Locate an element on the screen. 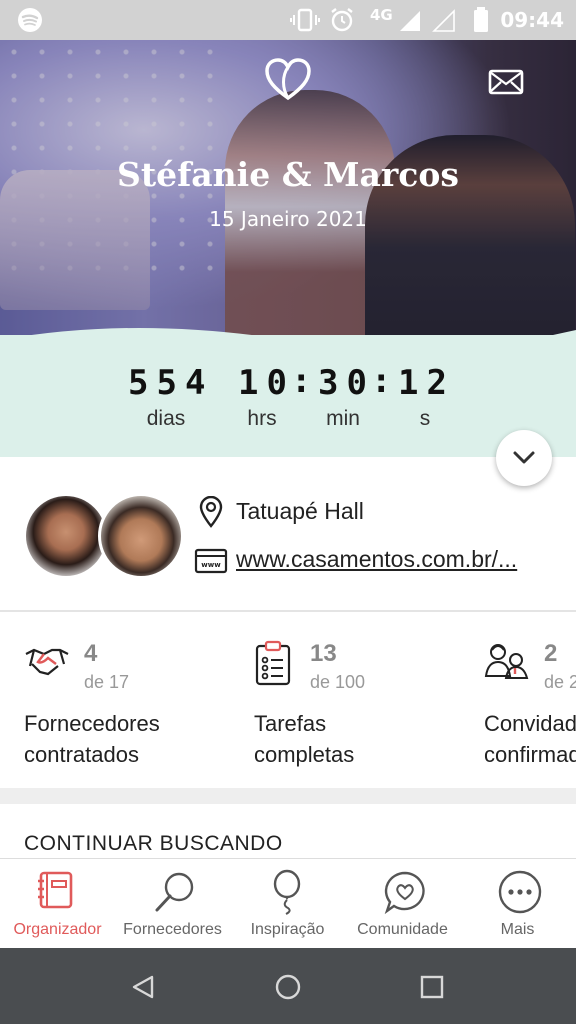  stat-tasks-label-line2: completas is located at coordinates (304, 754).